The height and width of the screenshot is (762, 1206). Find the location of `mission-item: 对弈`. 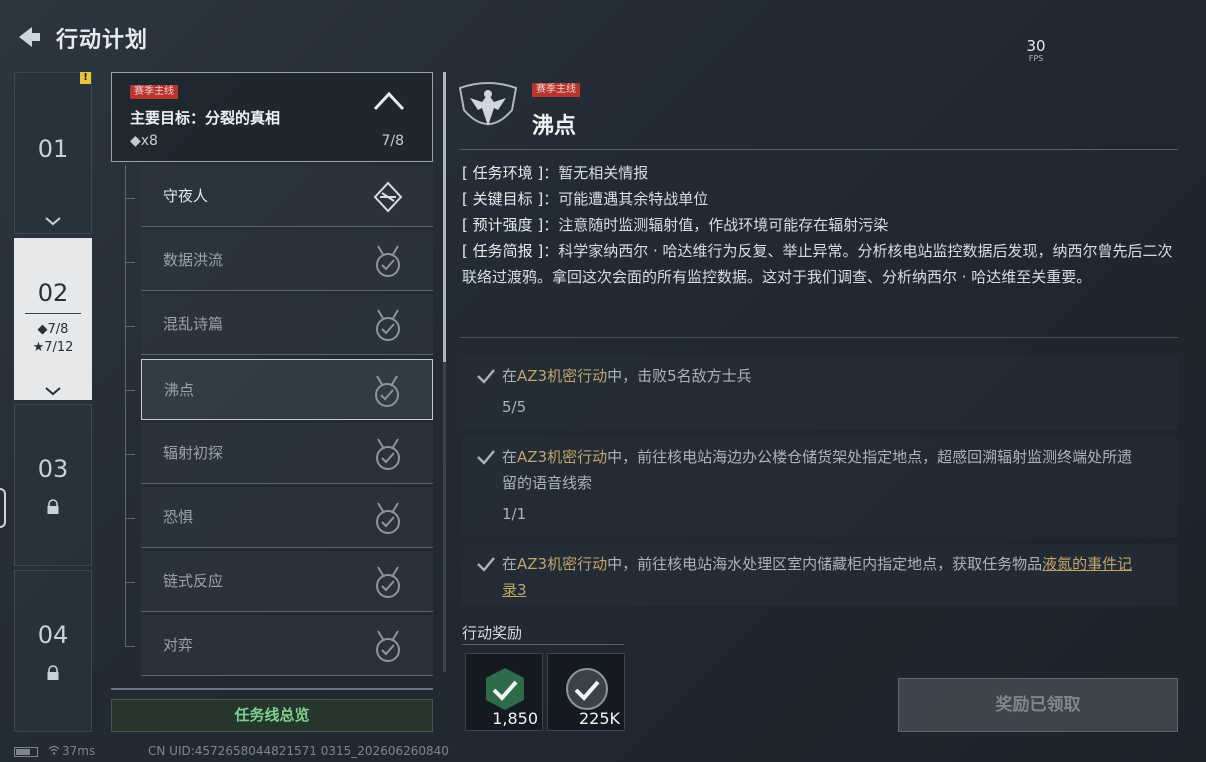

mission-item: 对弈 is located at coordinates (287, 645).